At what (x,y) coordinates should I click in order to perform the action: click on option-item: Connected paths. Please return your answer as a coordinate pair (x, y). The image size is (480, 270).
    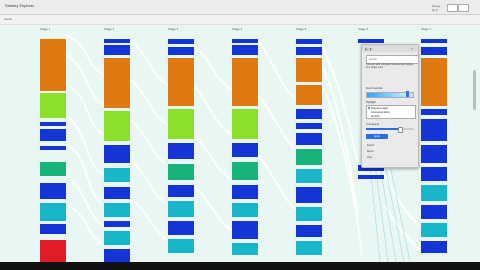
    Looking at the image, I should click on (380, 112).